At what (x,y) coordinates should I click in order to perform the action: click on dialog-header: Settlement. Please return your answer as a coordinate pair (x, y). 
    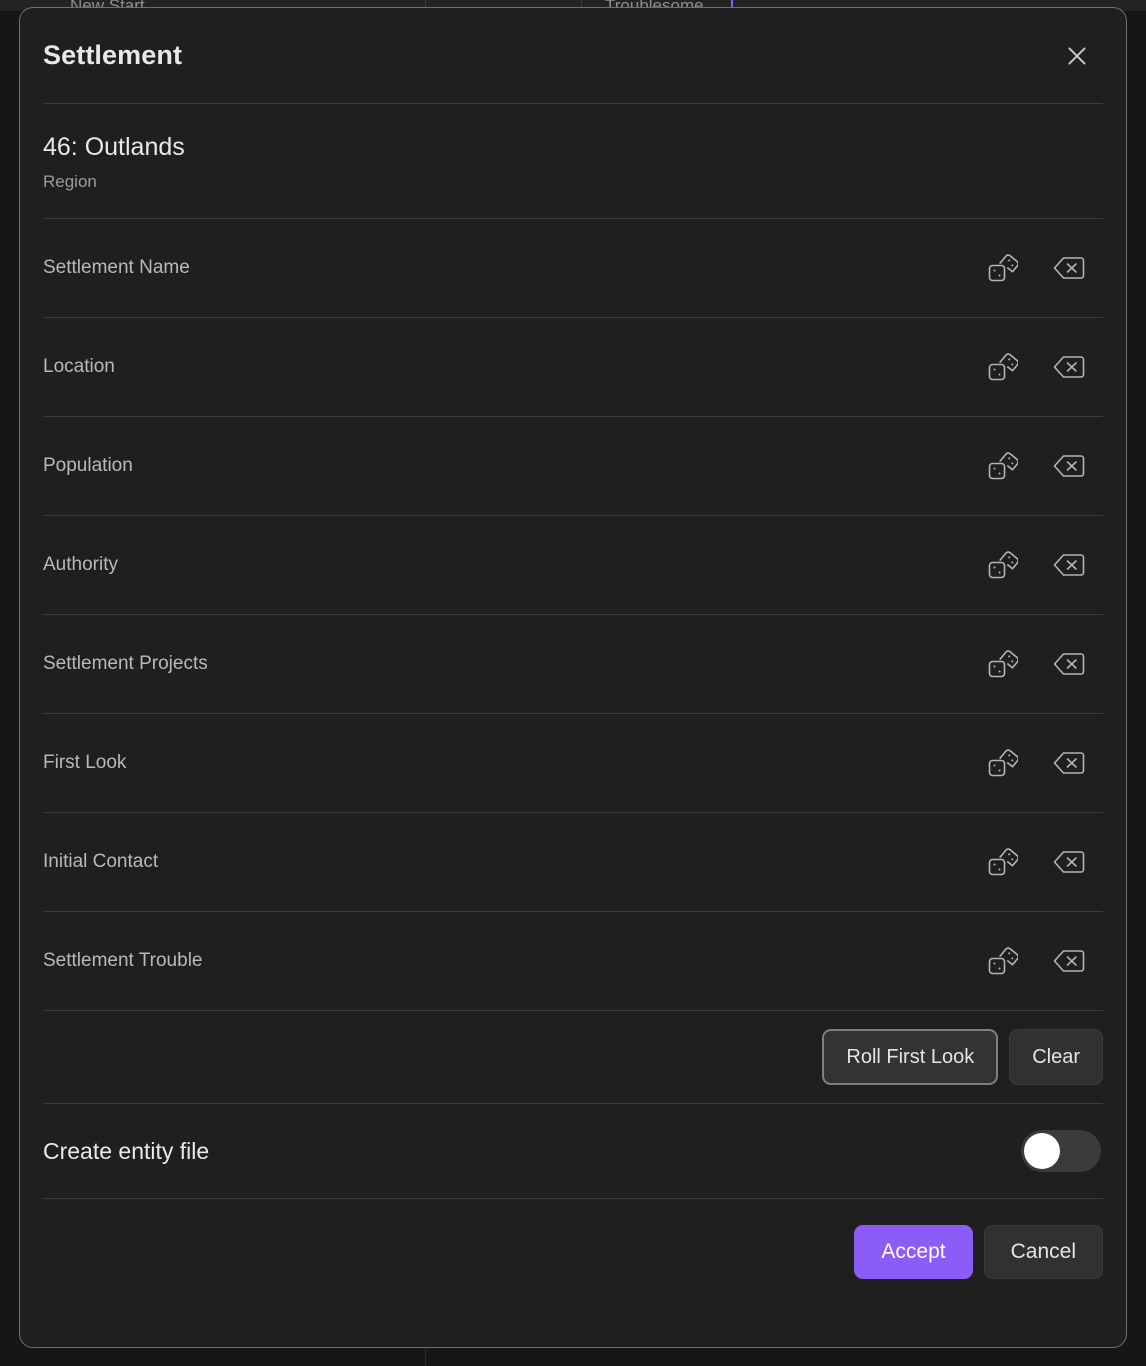
    Looking at the image, I should click on (573, 55).